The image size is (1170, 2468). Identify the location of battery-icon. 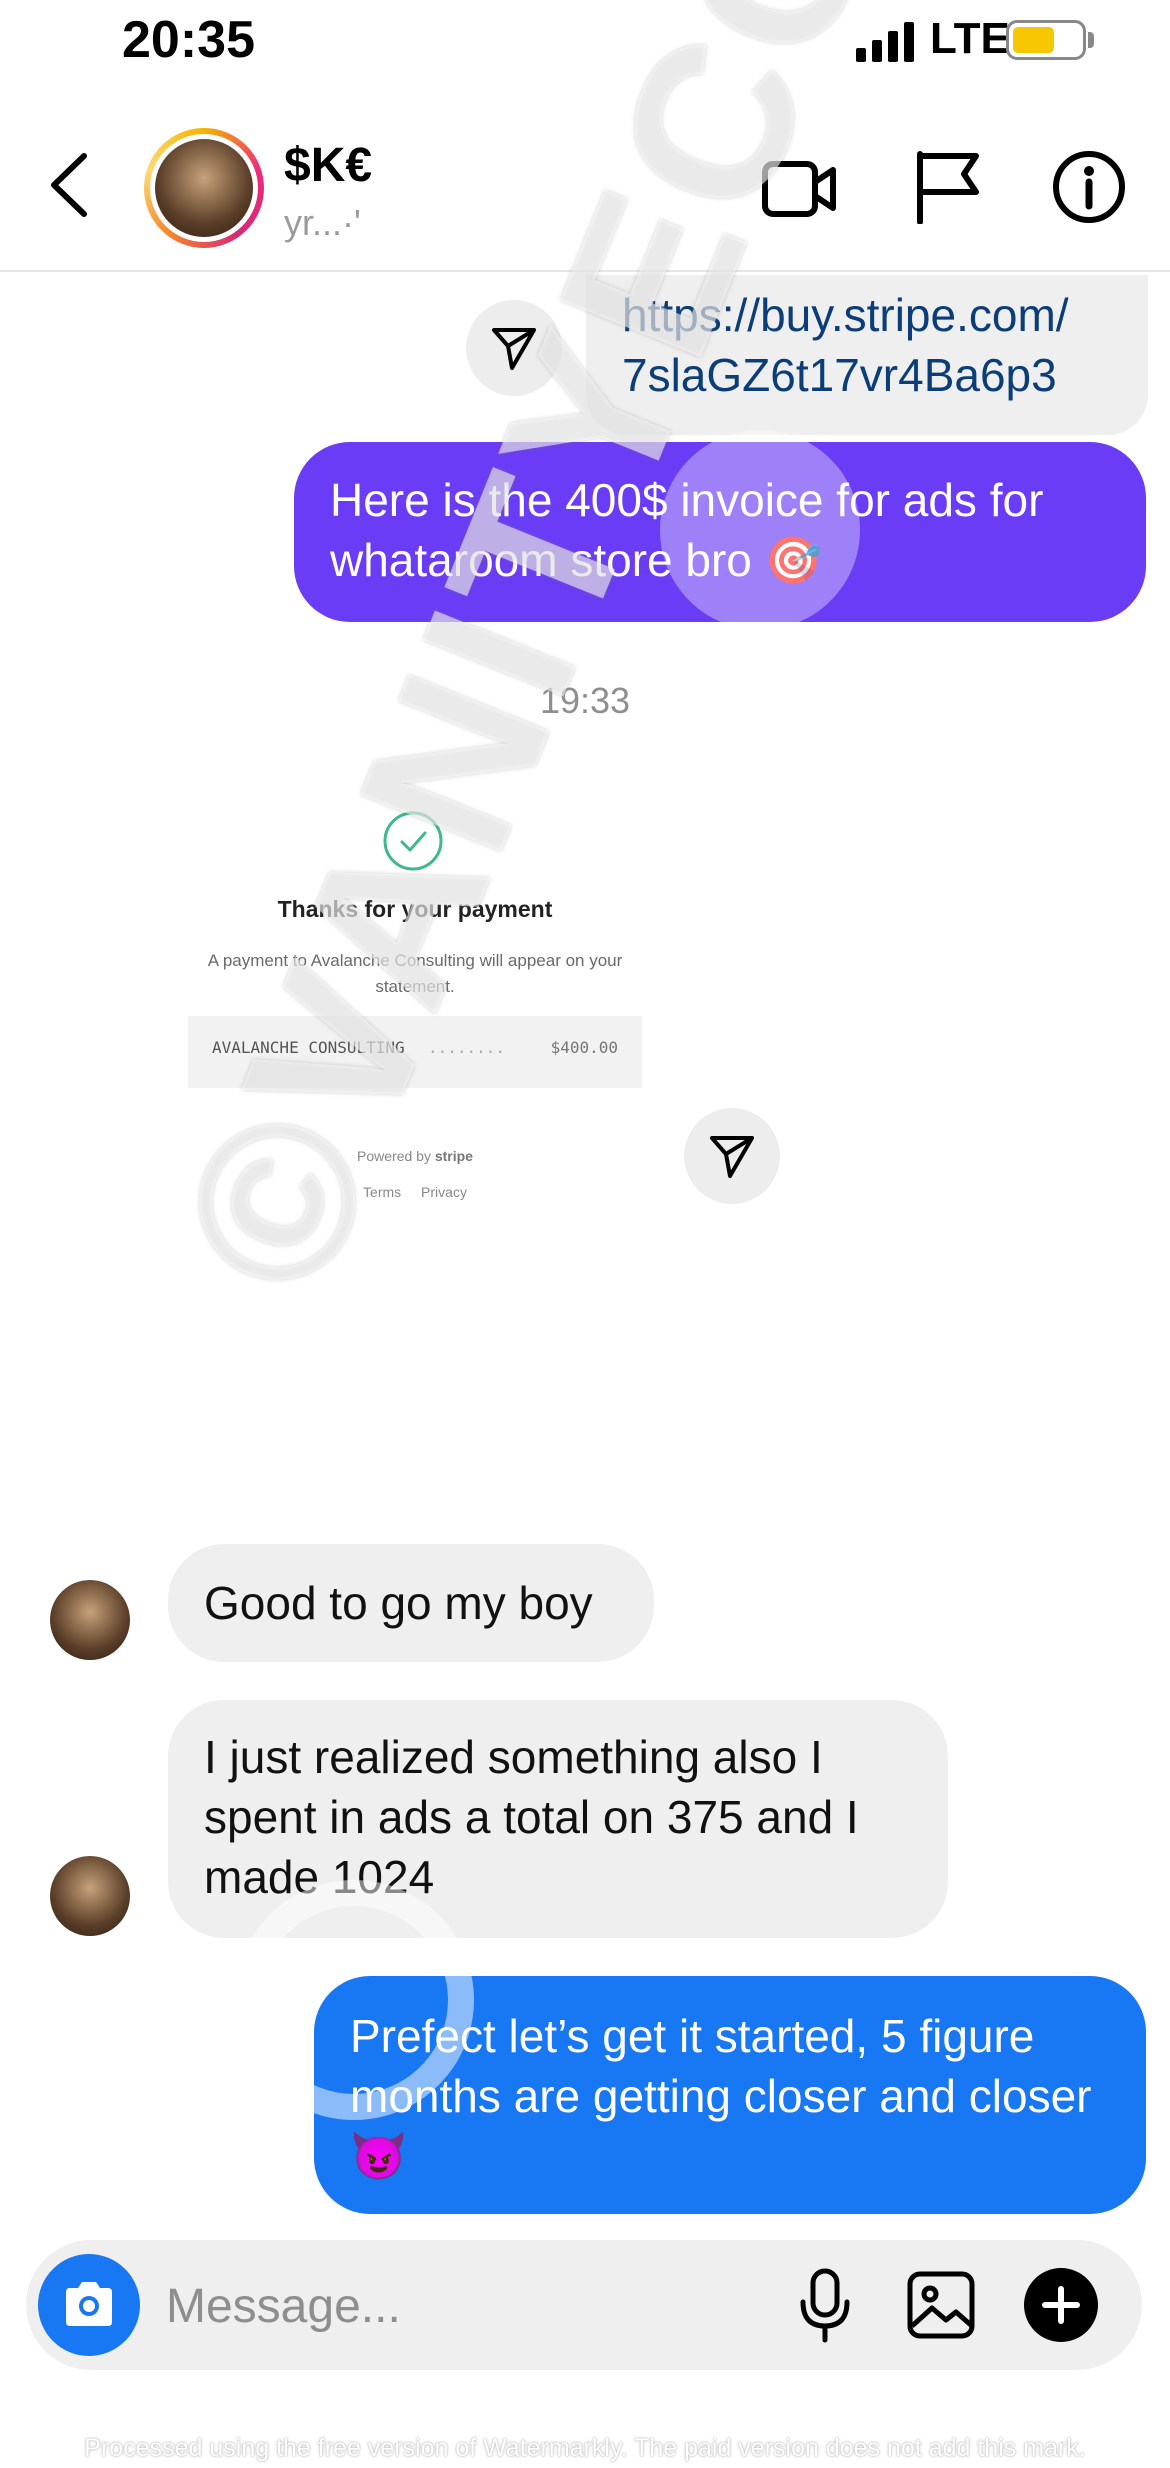
(1046, 40).